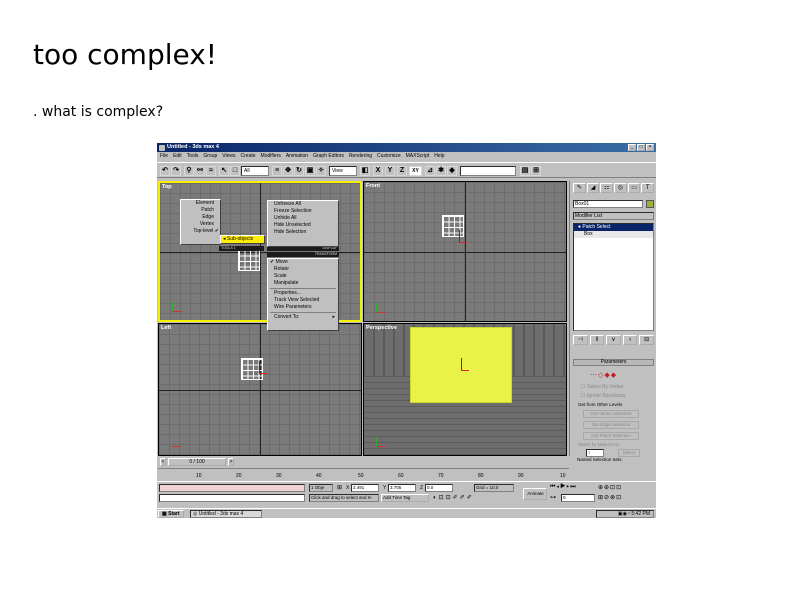 Image resolution: width=800 pixels, height=600 pixels. I want to click on link-icon: ⚲, so click(189, 171).